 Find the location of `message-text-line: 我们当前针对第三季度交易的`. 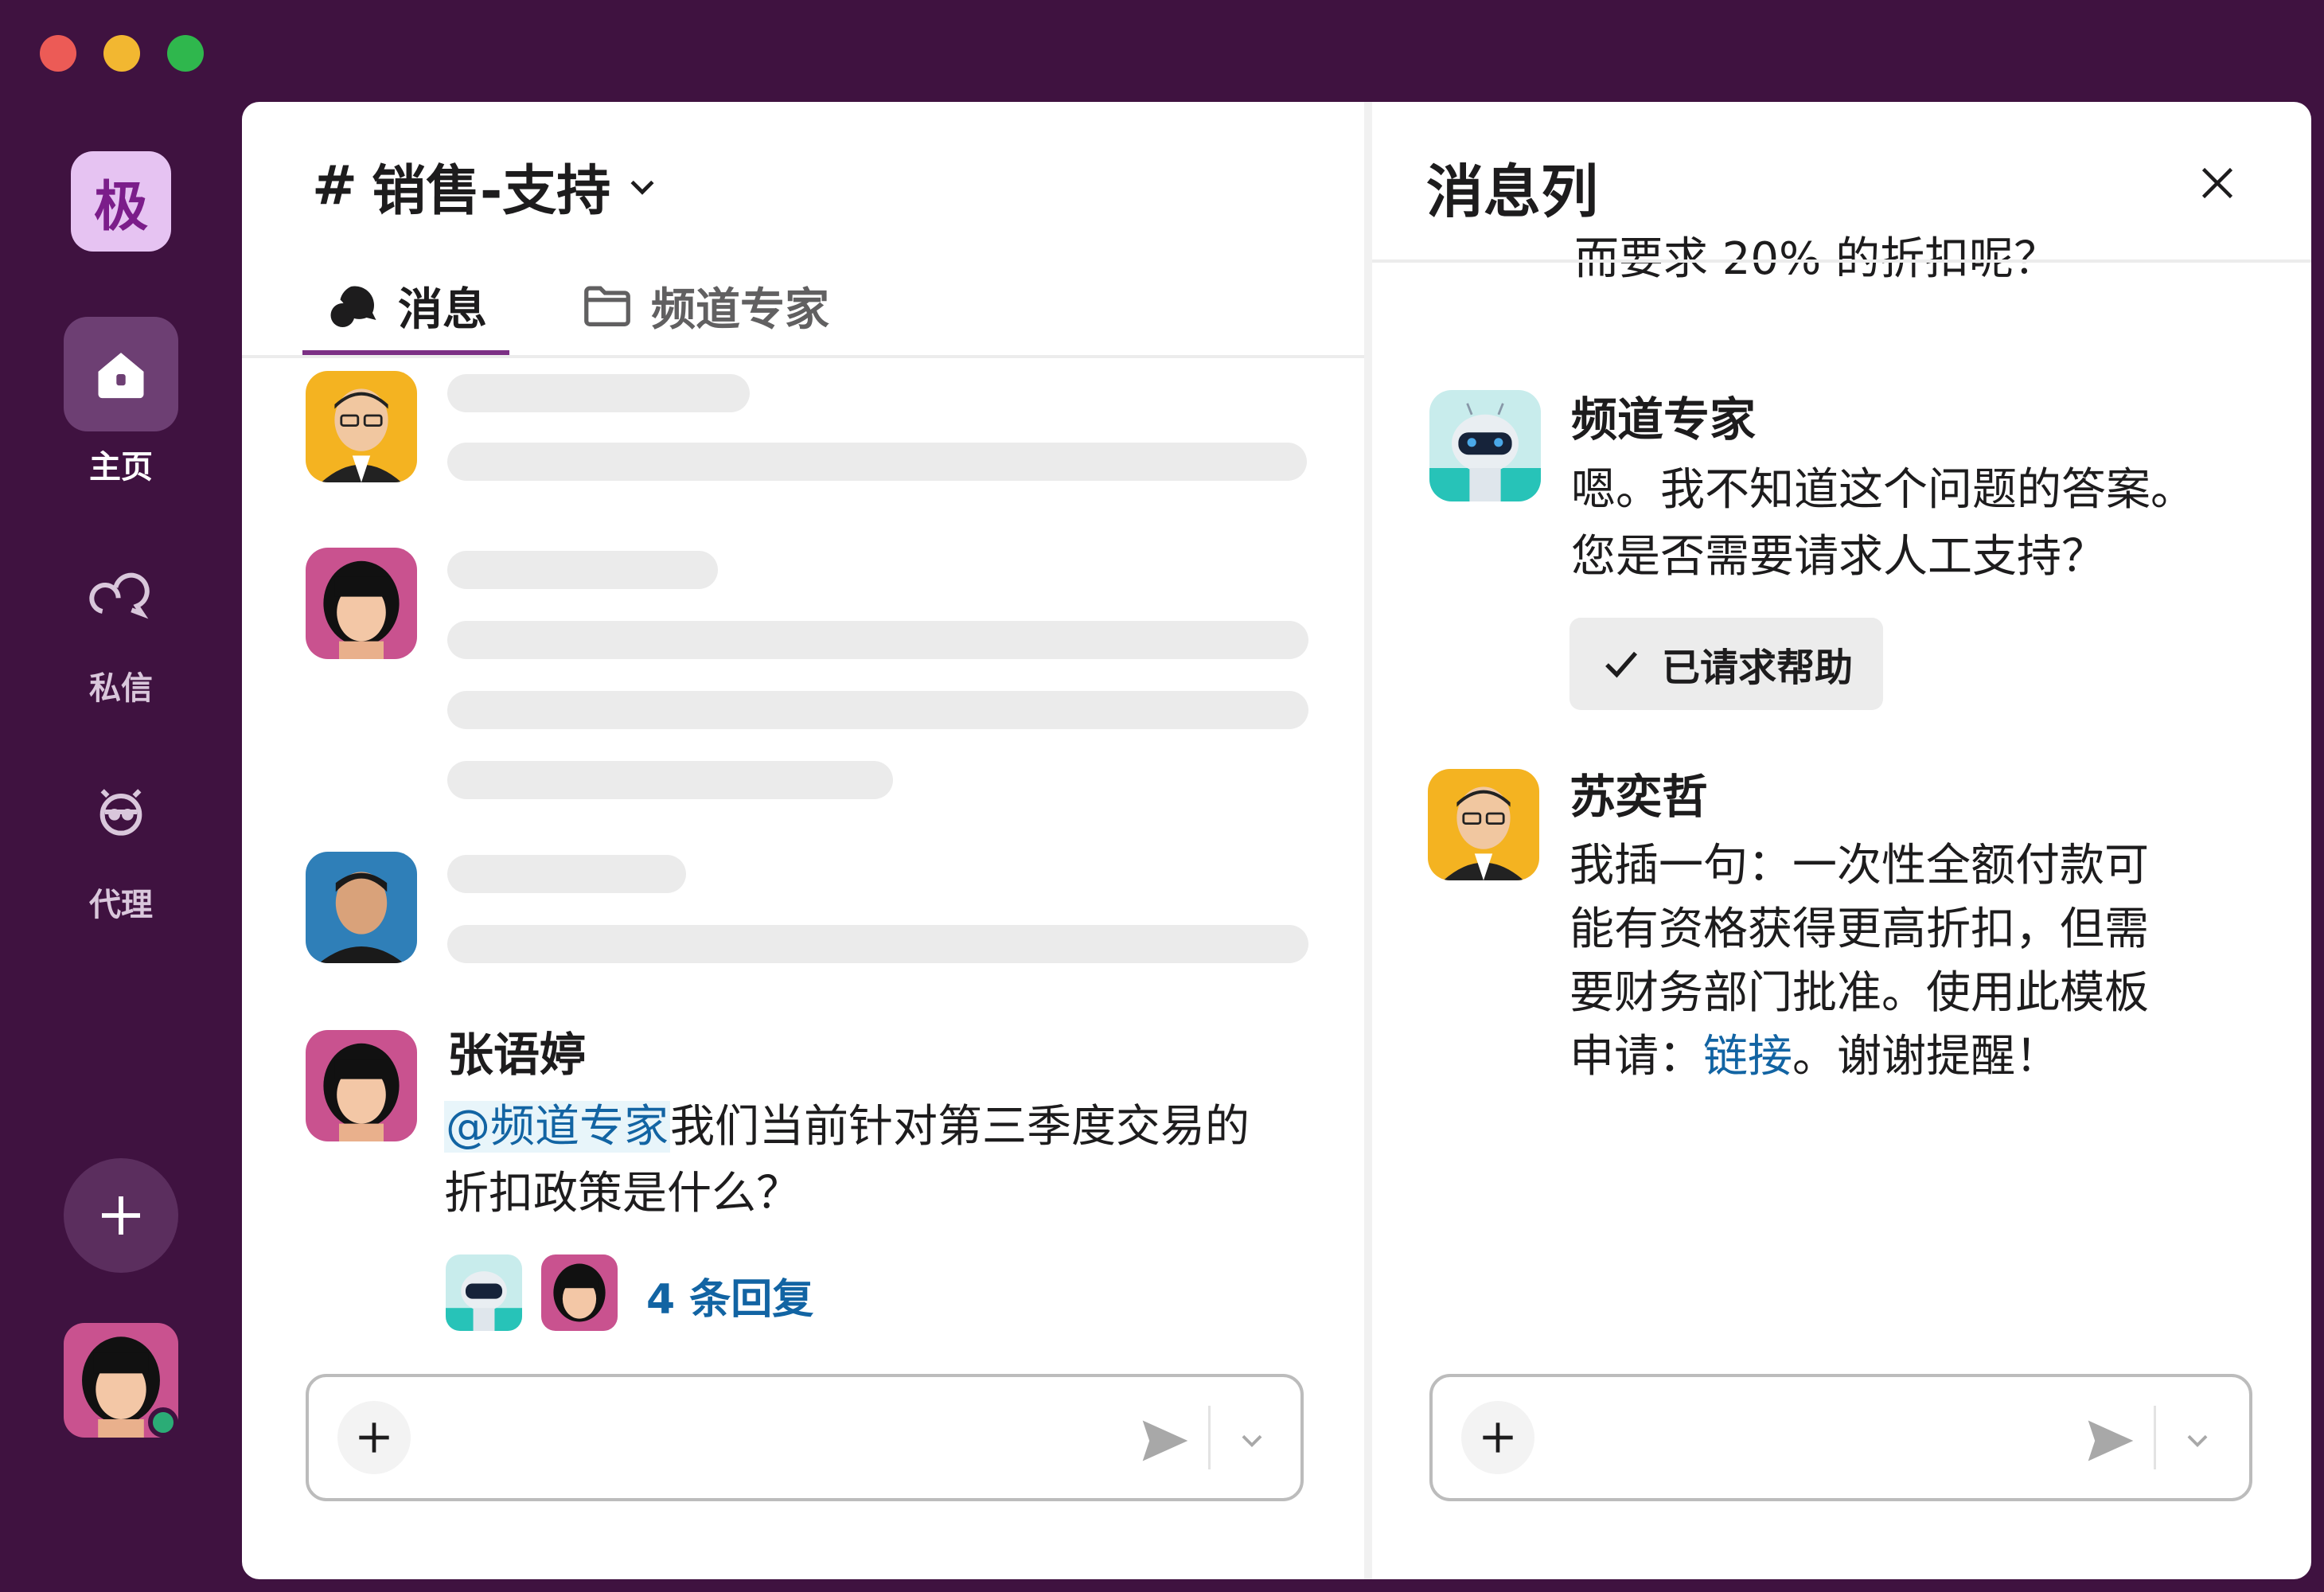

message-text-line: 我们当前针对第三季度交易的 is located at coordinates (960, 1127).